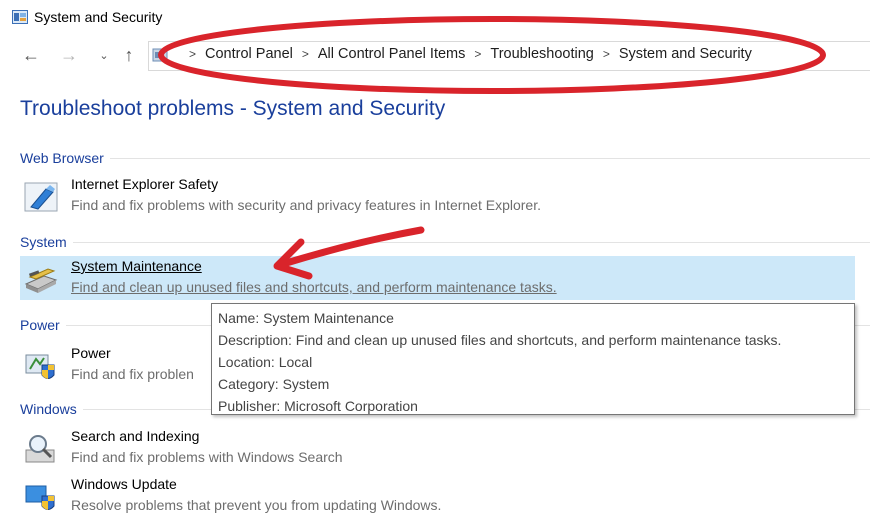 This screenshot has width=870, height=518. Describe the element at coordinates (306, 318) in the screenshot. I see `tooltip-name: Name: System Maintenance` at that location.